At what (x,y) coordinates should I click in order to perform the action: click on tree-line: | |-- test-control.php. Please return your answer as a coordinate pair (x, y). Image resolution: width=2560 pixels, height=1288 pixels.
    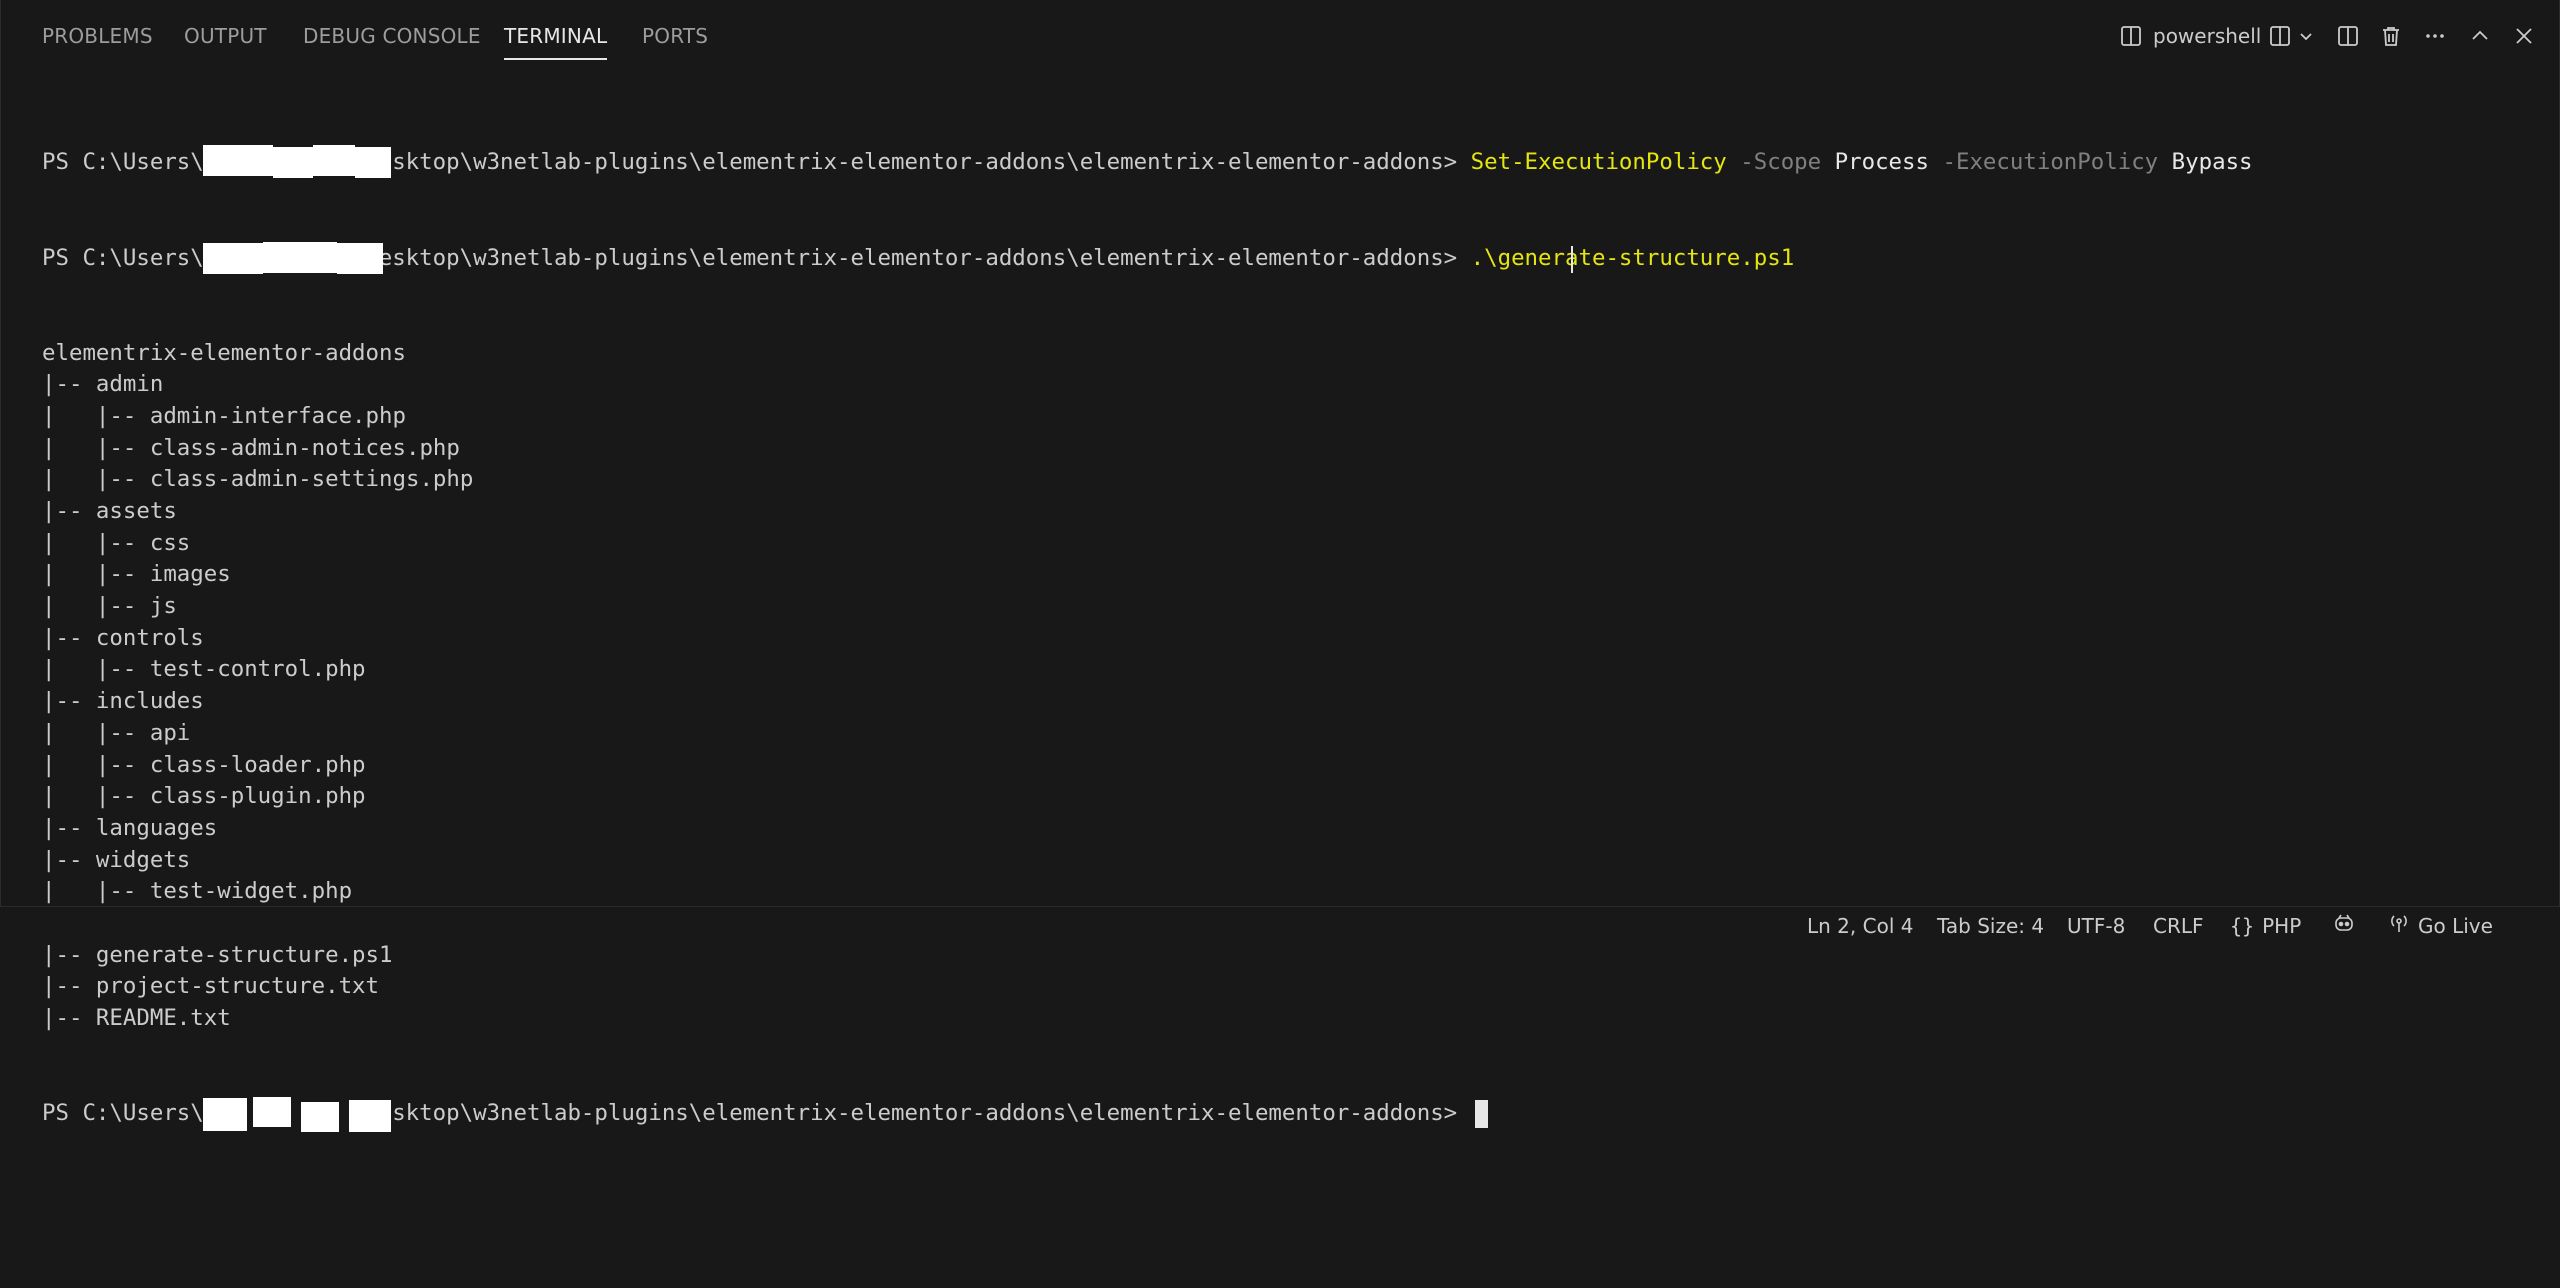
    Looking at the image, I should click on (204, 669).